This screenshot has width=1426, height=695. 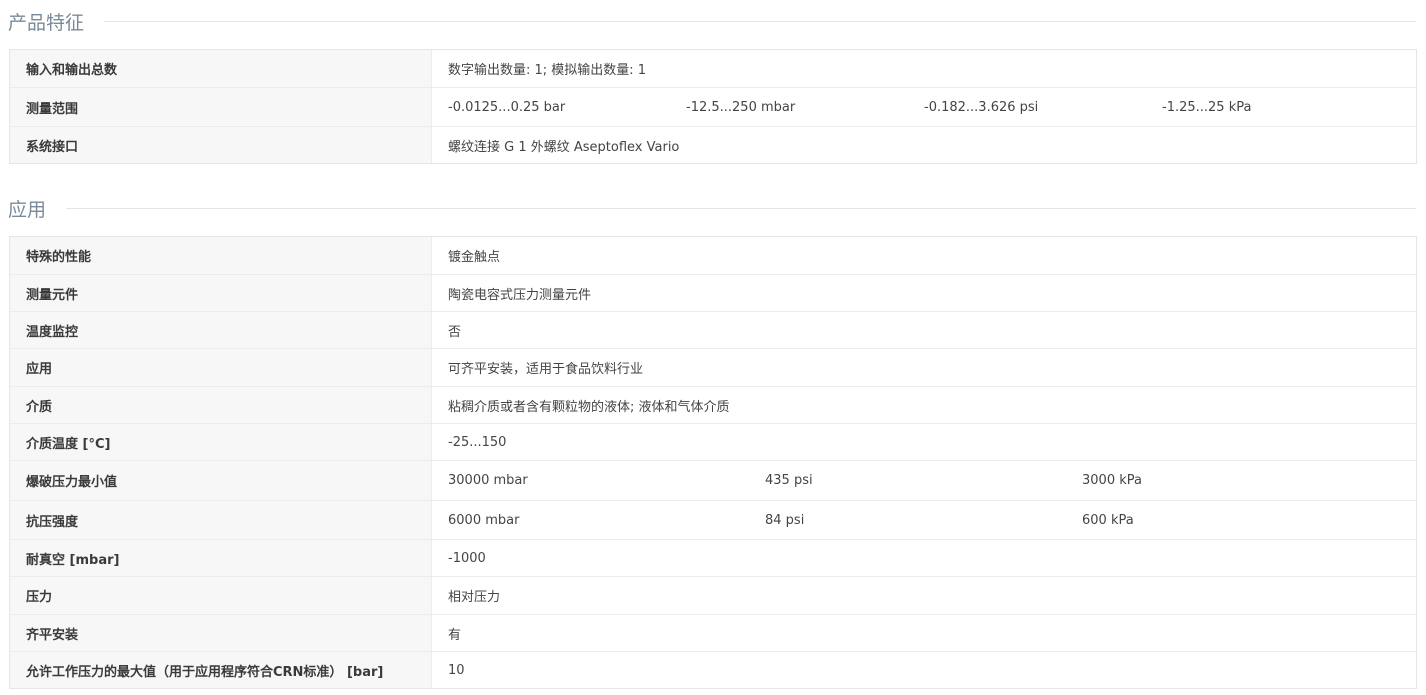 I want to click on table-row: 应用 可齐平安装，适用于食品饮料行业, so click(x=713, y=367).